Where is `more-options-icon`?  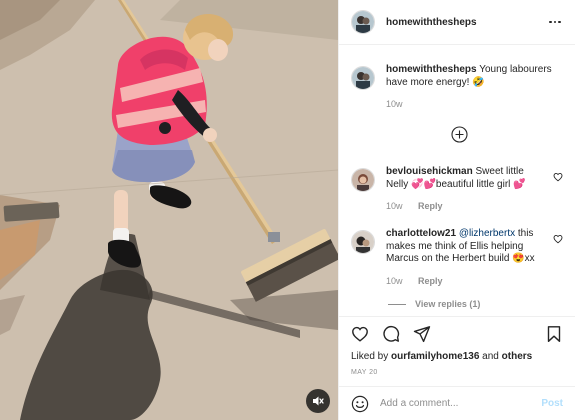 more-options-icon is located at coordinates (555, 22).